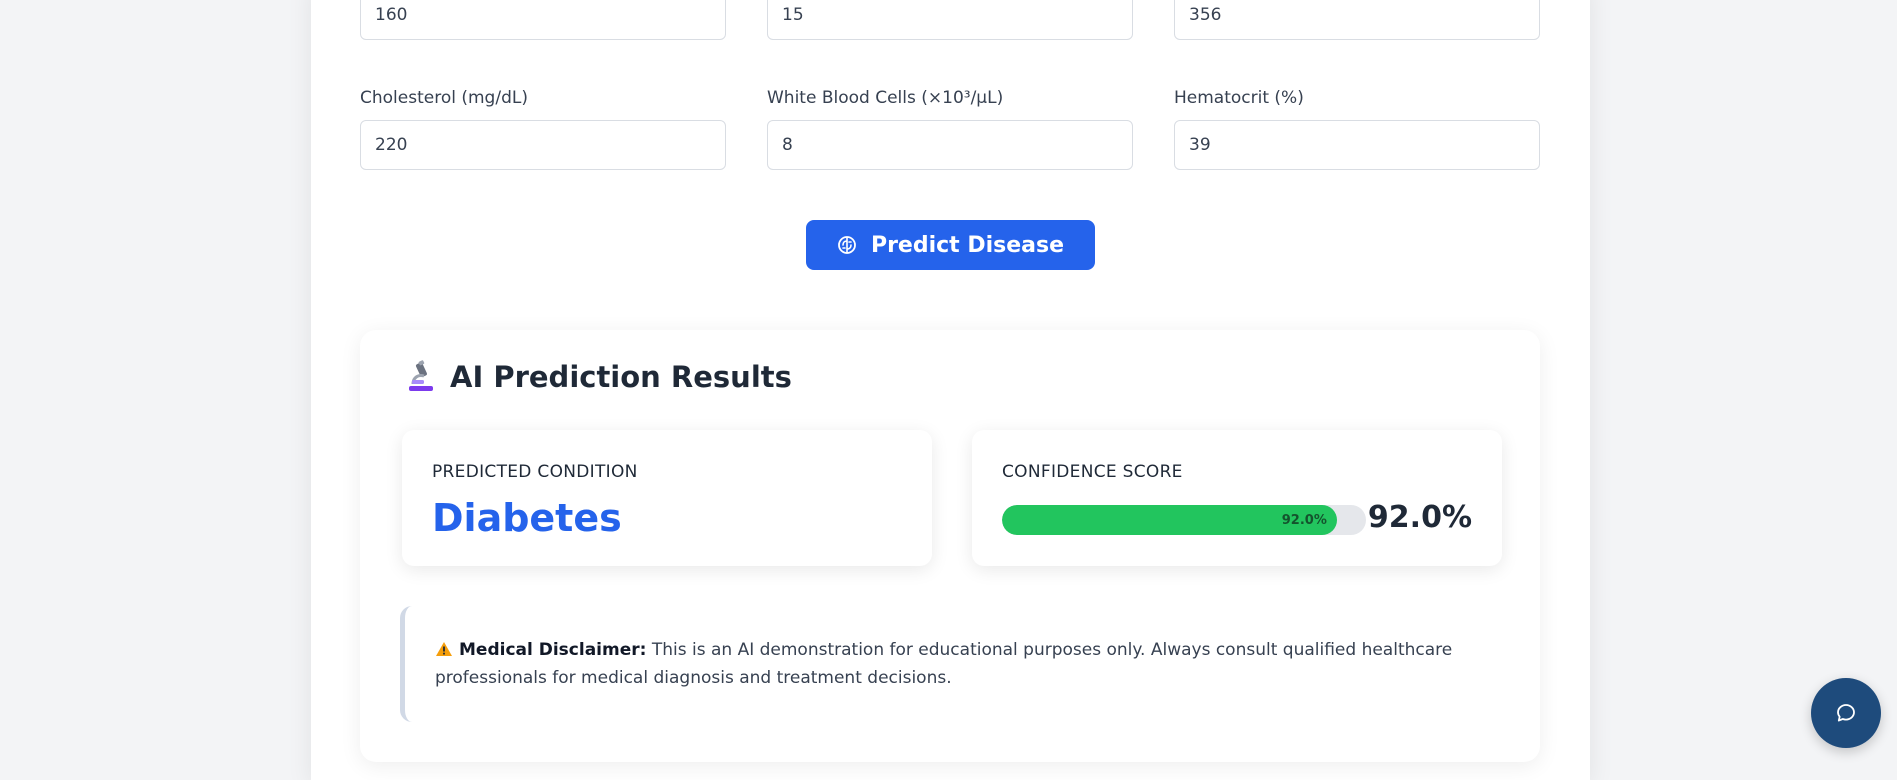  What do you see at coordinates (1092, 472) in the screenshot?
I see `confidence-score-caption: CONFIDENCE SCORE` at bounding box center [1092, 472].